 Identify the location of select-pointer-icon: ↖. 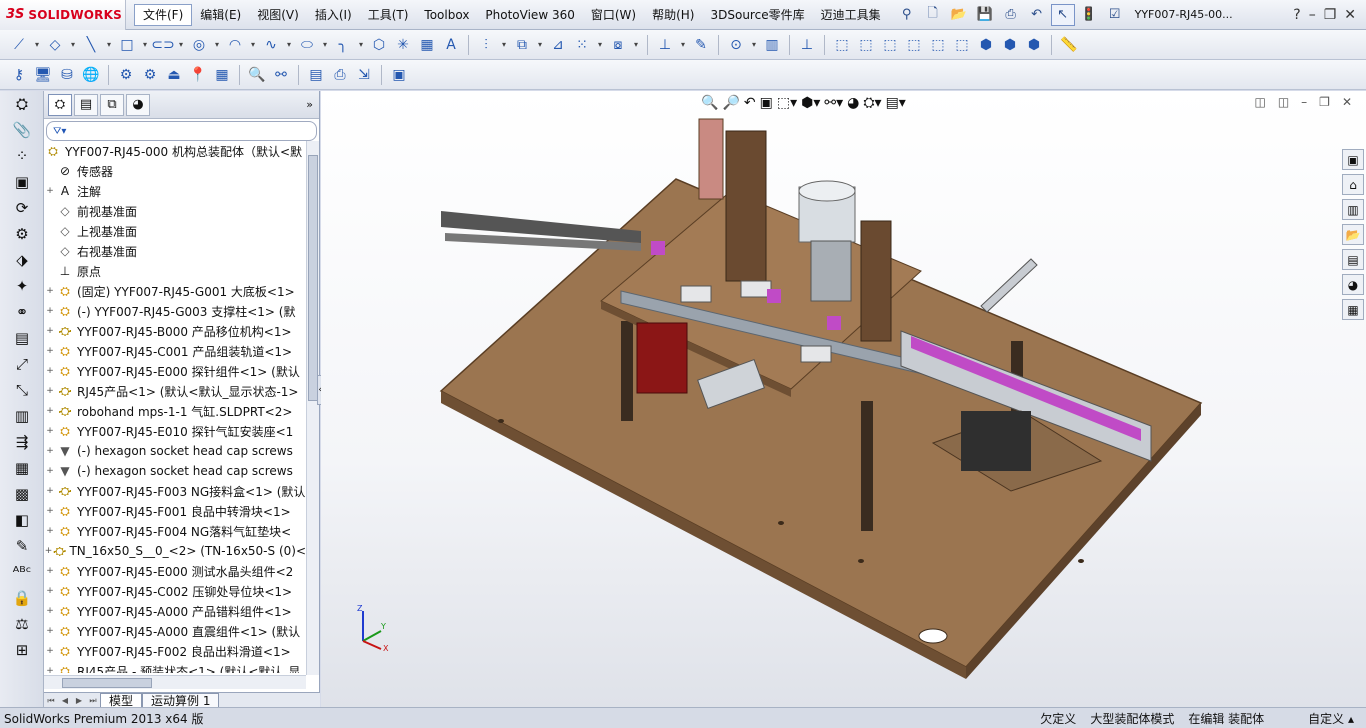
(1062, 14).